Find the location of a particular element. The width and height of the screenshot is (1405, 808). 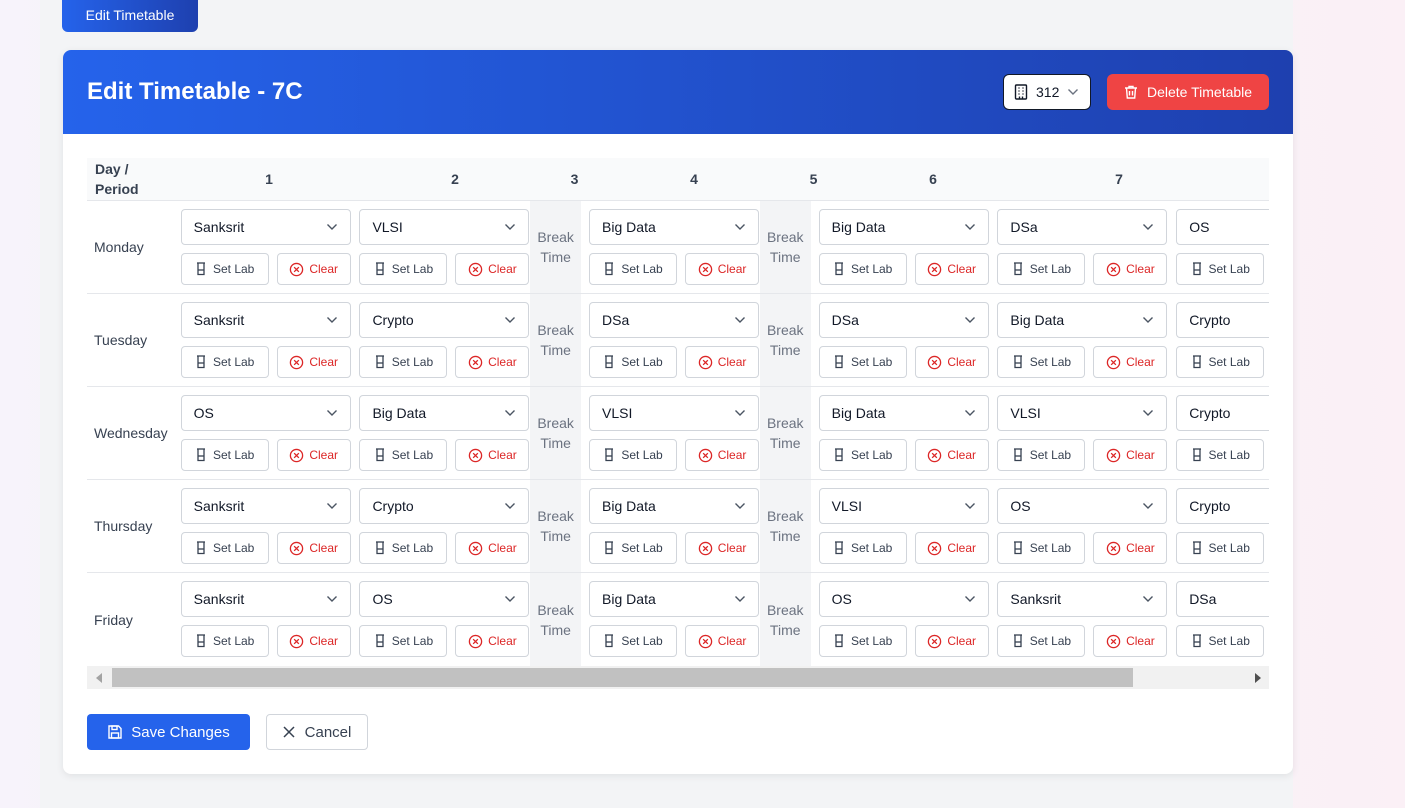

scroll-left-arrow is located at coordinates (98, 677).